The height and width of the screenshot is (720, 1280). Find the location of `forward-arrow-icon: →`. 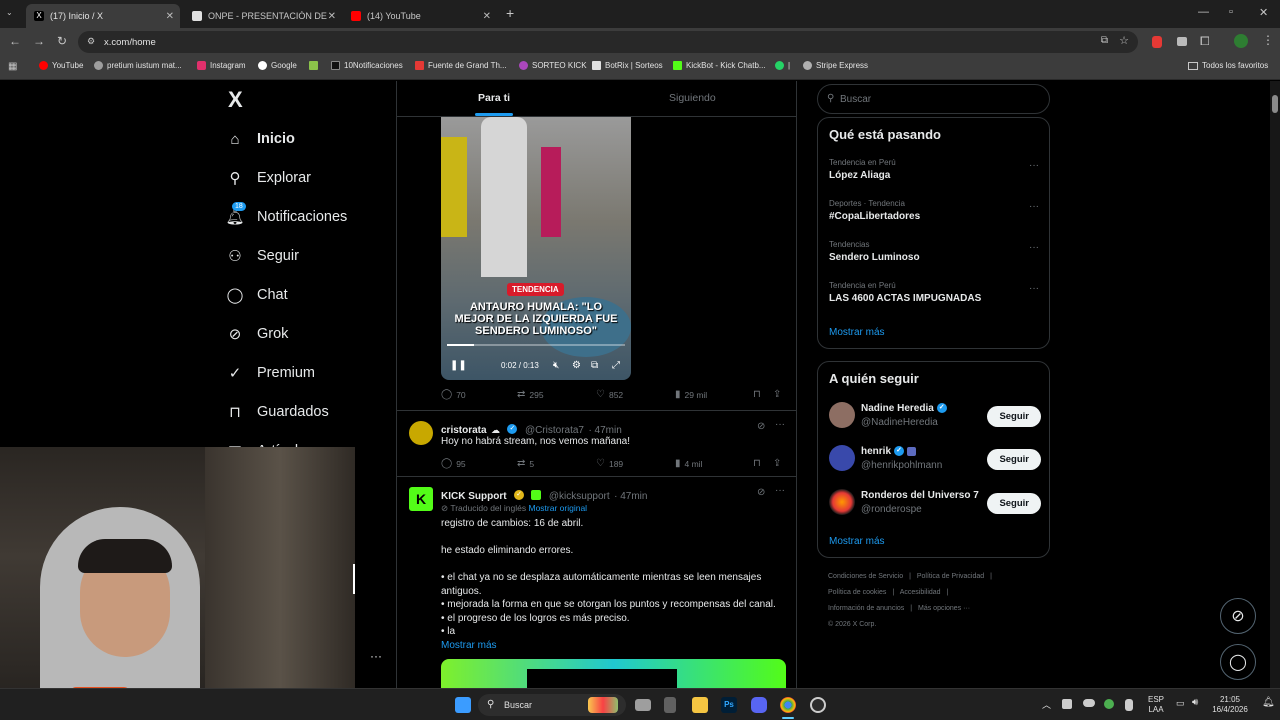

forward-arrow-icon: → is located at coordinates (39, 41).